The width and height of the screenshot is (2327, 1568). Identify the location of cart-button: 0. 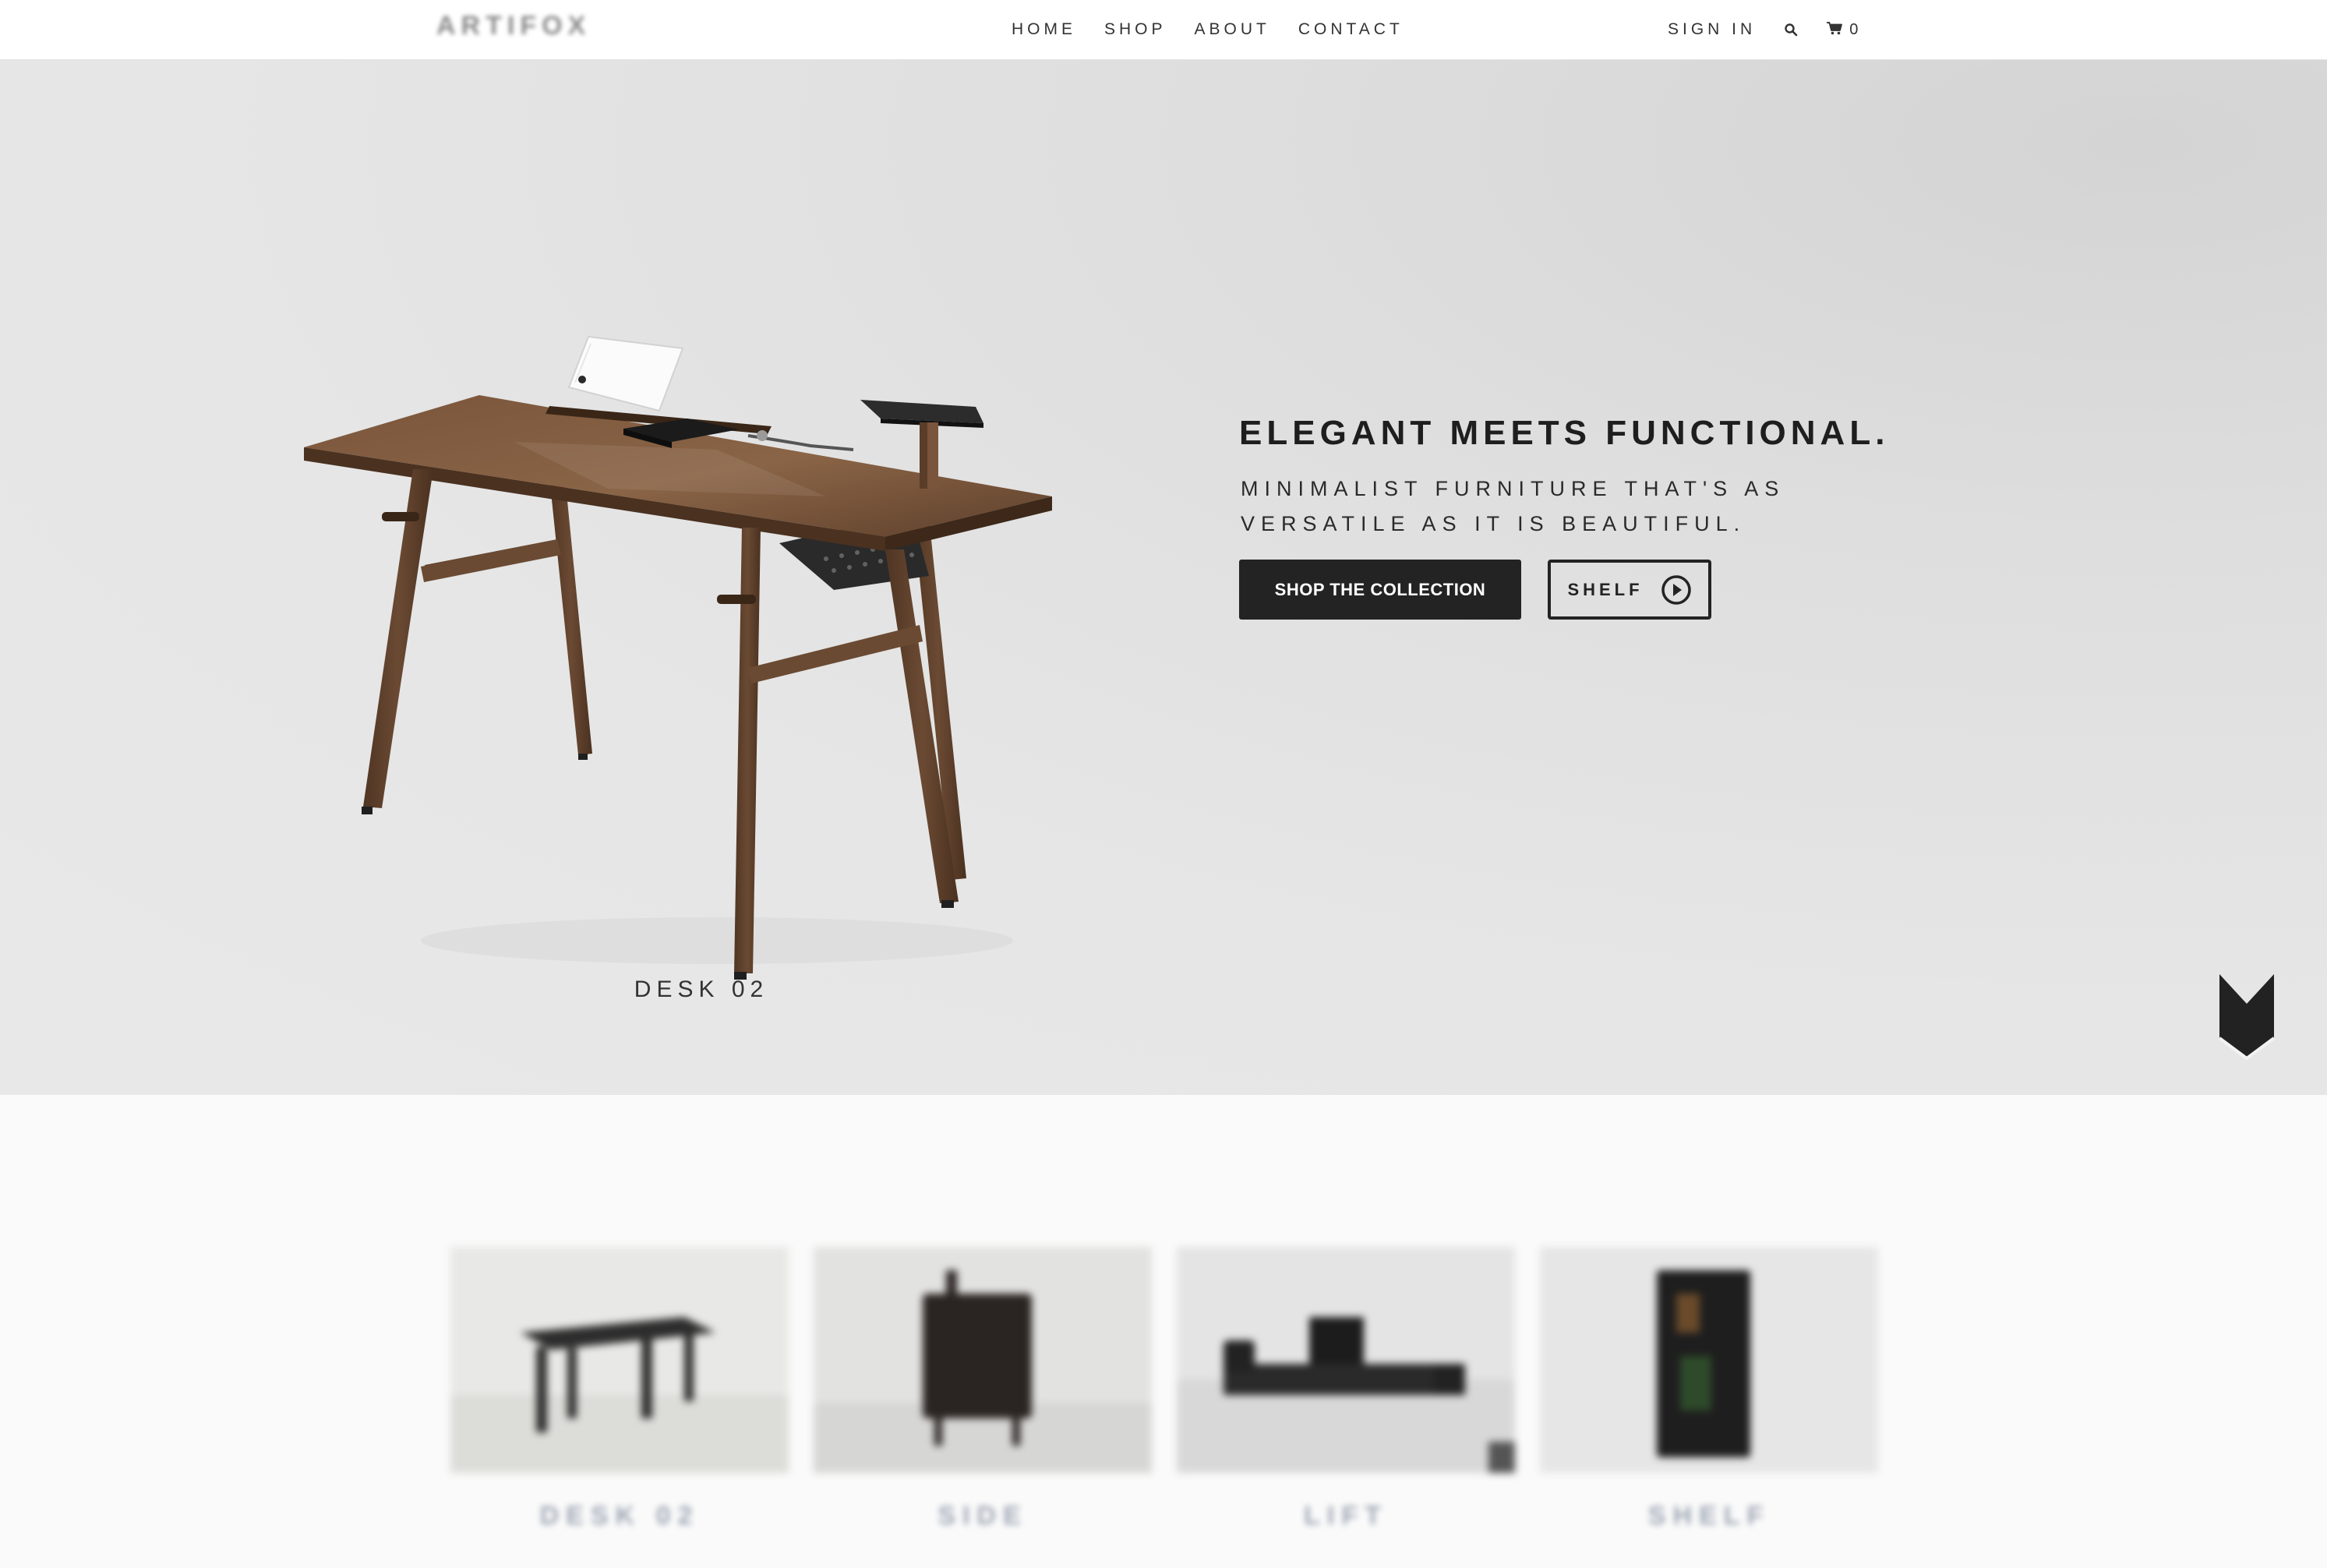
(1842, 30).